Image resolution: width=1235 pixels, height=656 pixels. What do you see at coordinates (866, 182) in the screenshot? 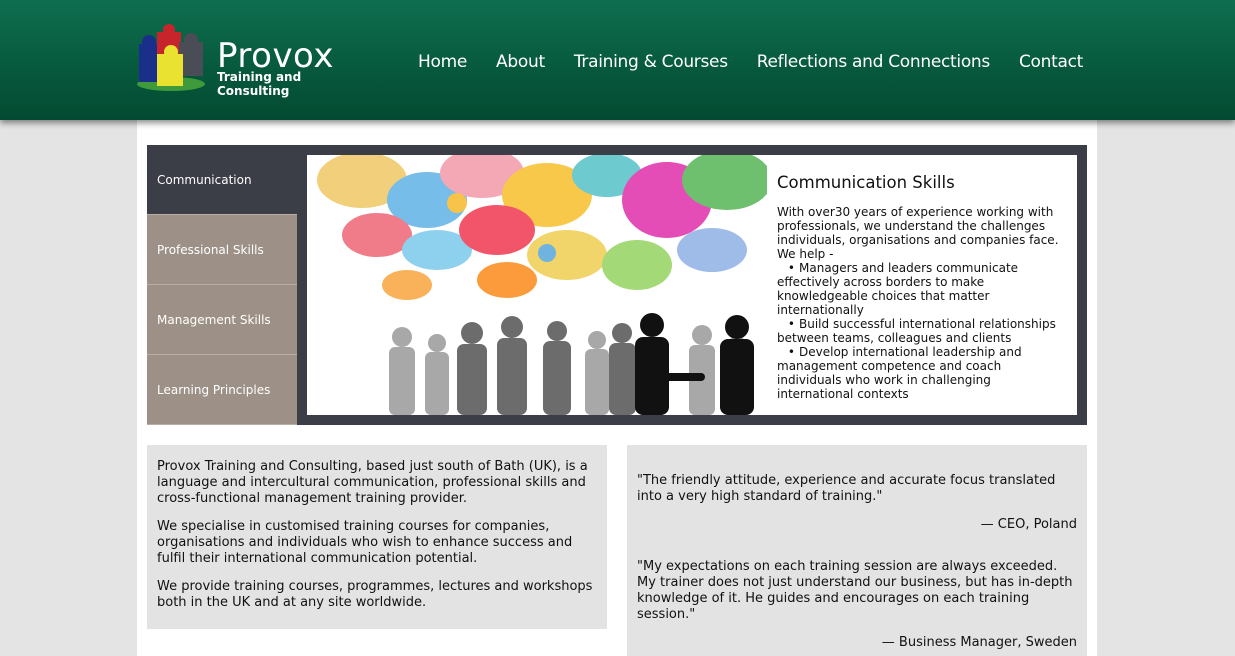
I see `slide-title: Communication Skills` at bounding box center [866, 182].